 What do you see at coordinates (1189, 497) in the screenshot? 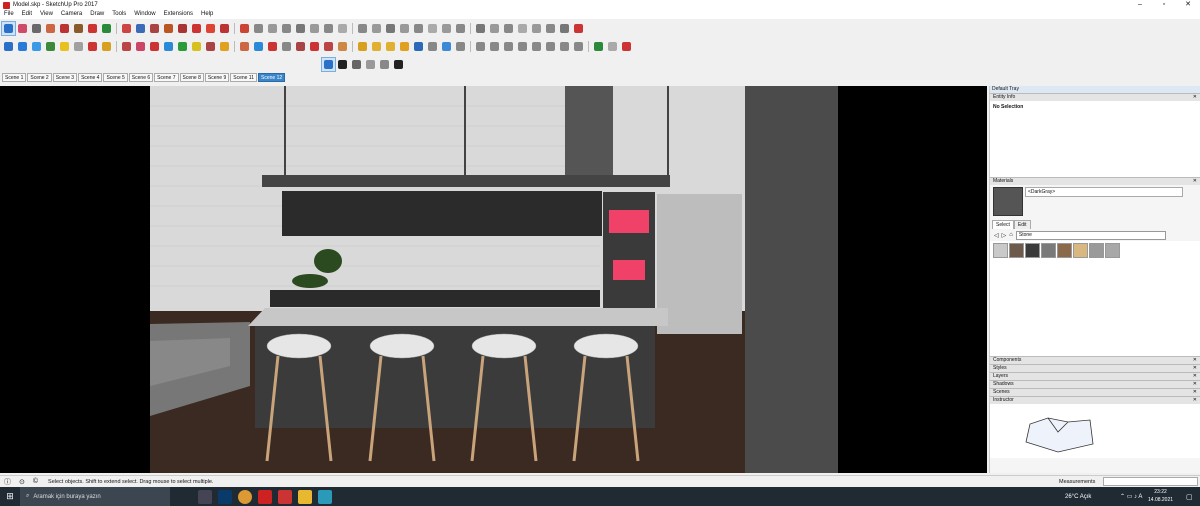
I see `notifications-icon: ▢` at bounding box center [1189, 497].